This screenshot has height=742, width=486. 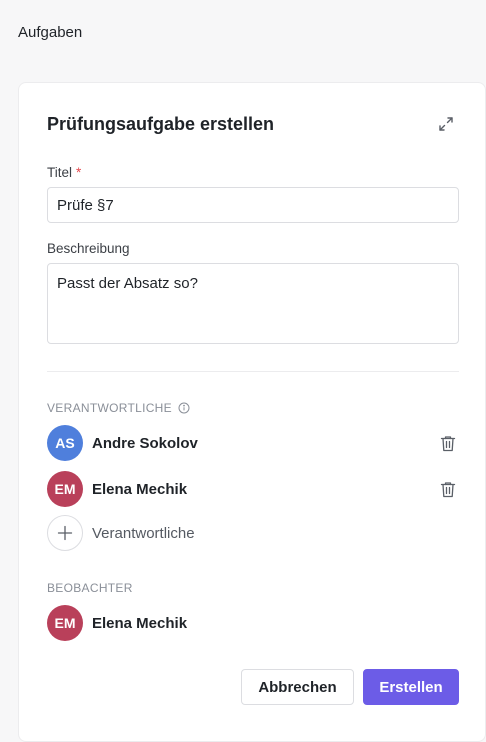 I want to click on section-divider, so click(x=253, y=371).